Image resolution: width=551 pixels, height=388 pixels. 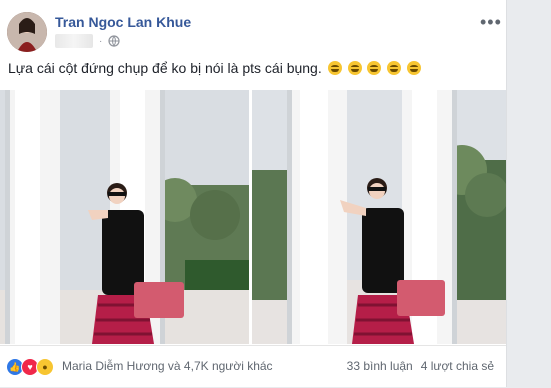 What do you see at coordinates (380, 366) in the screenshot?
I see `comments-count: 33 bình luận` at bounding box center [380, 366].